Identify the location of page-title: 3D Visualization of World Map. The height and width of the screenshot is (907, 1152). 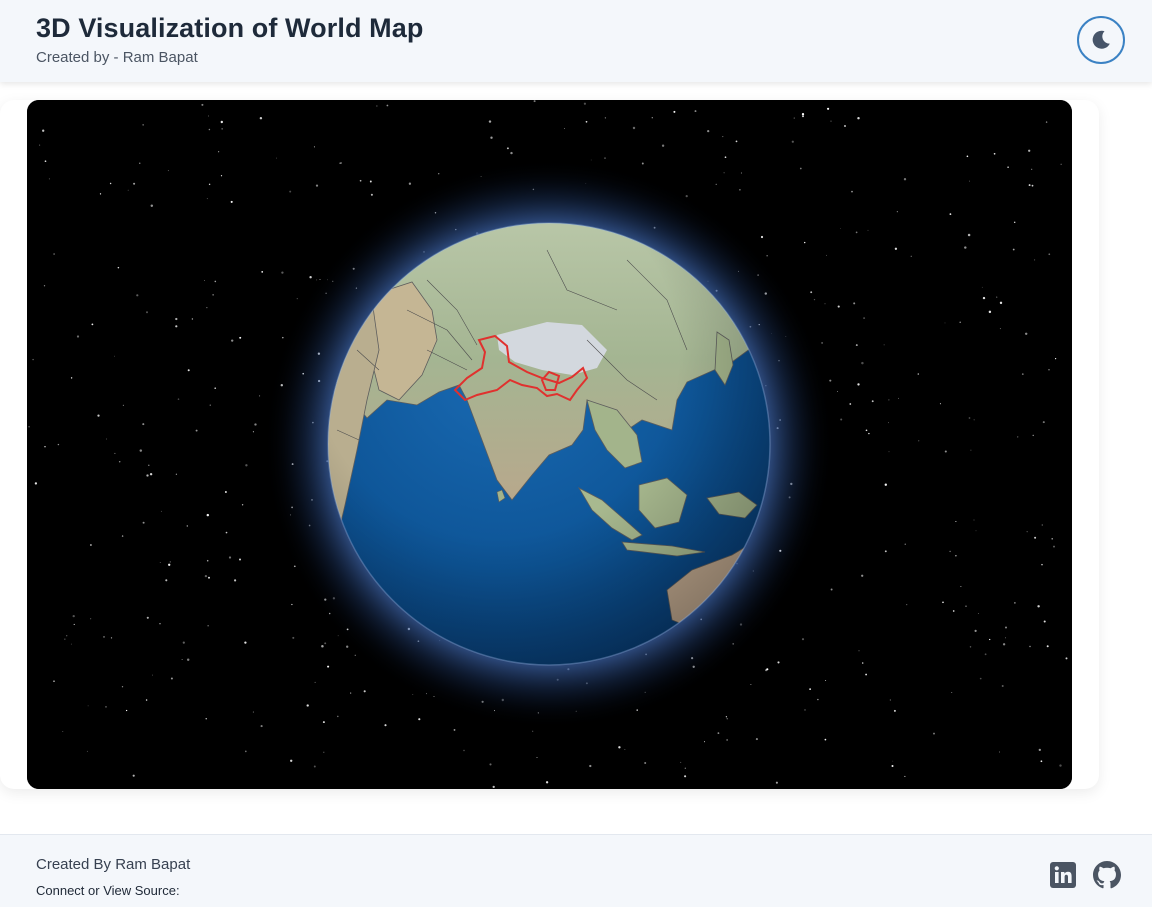
(230, 28).